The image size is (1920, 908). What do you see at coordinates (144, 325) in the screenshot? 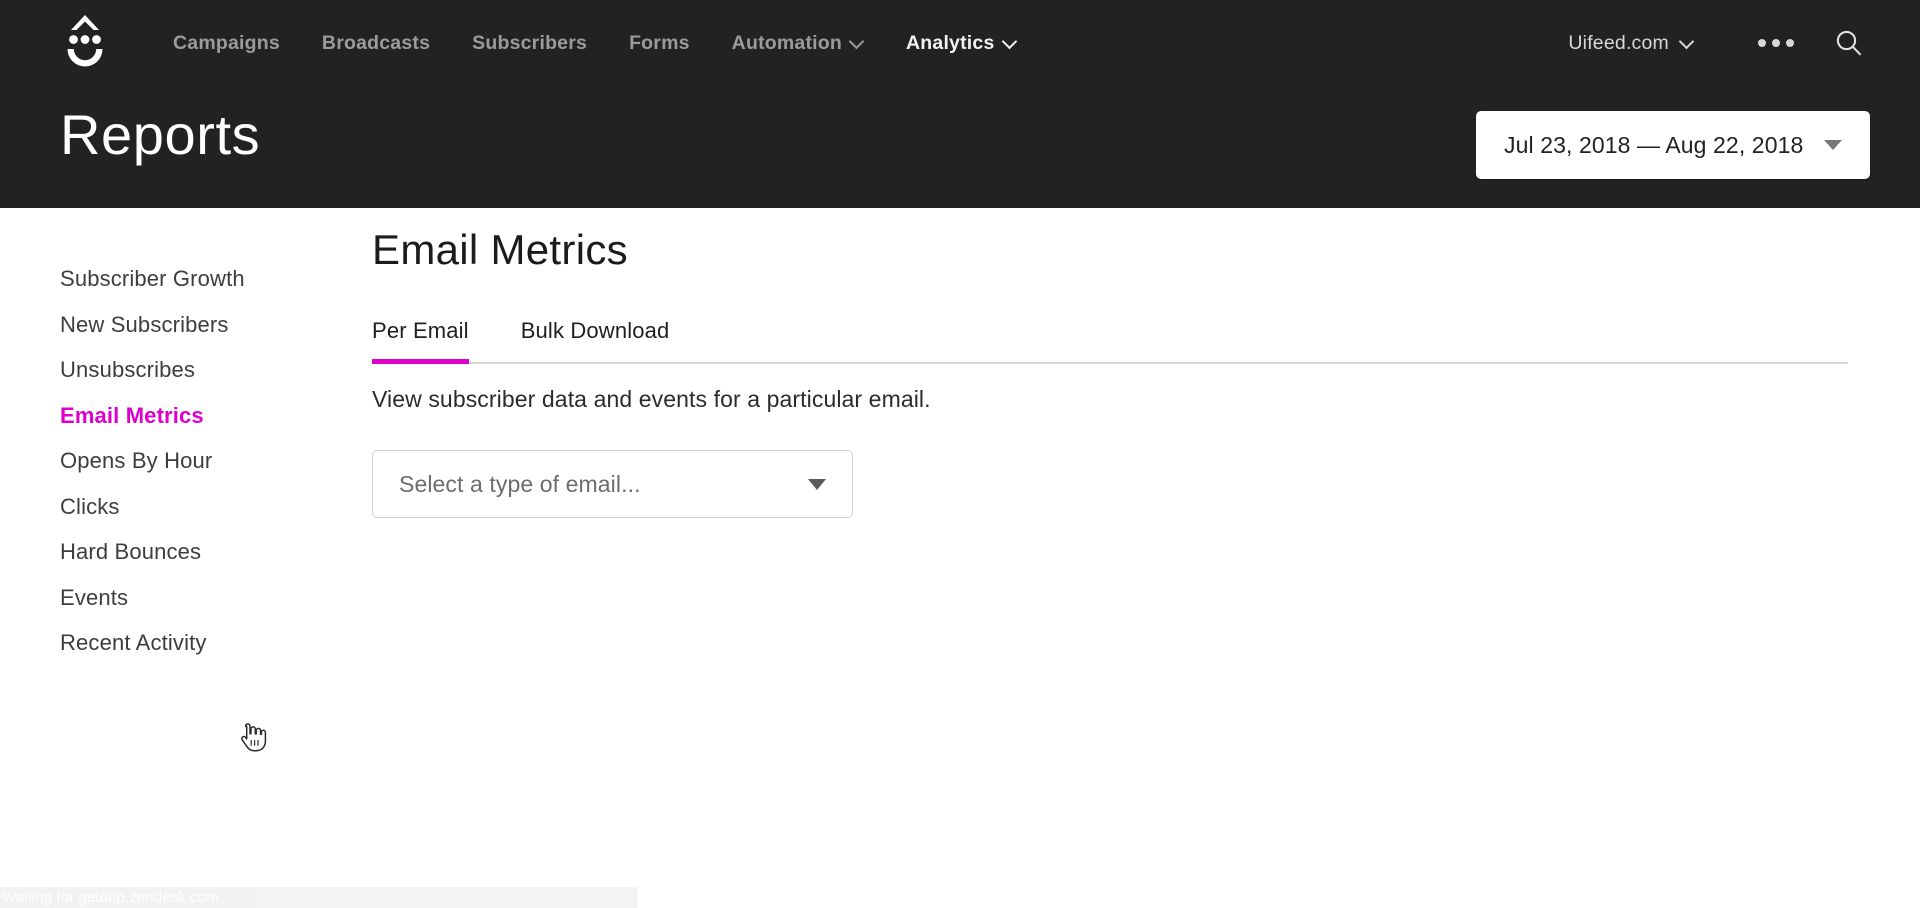
I see `sidebar-item-new-subscribers: New Subscribers` at bounding box center [144, 325].